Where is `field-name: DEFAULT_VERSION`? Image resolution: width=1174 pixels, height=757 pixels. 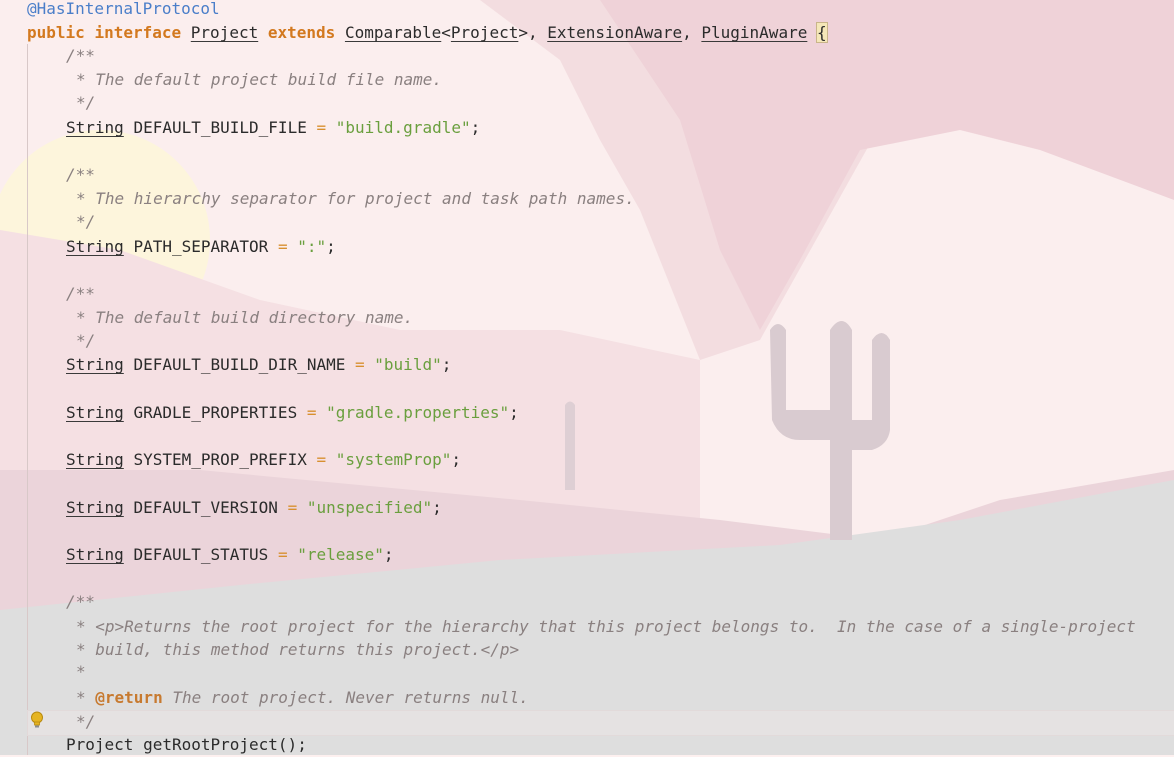
field-name: DEFAULT_VERSION is located at coordinates (205, 507).